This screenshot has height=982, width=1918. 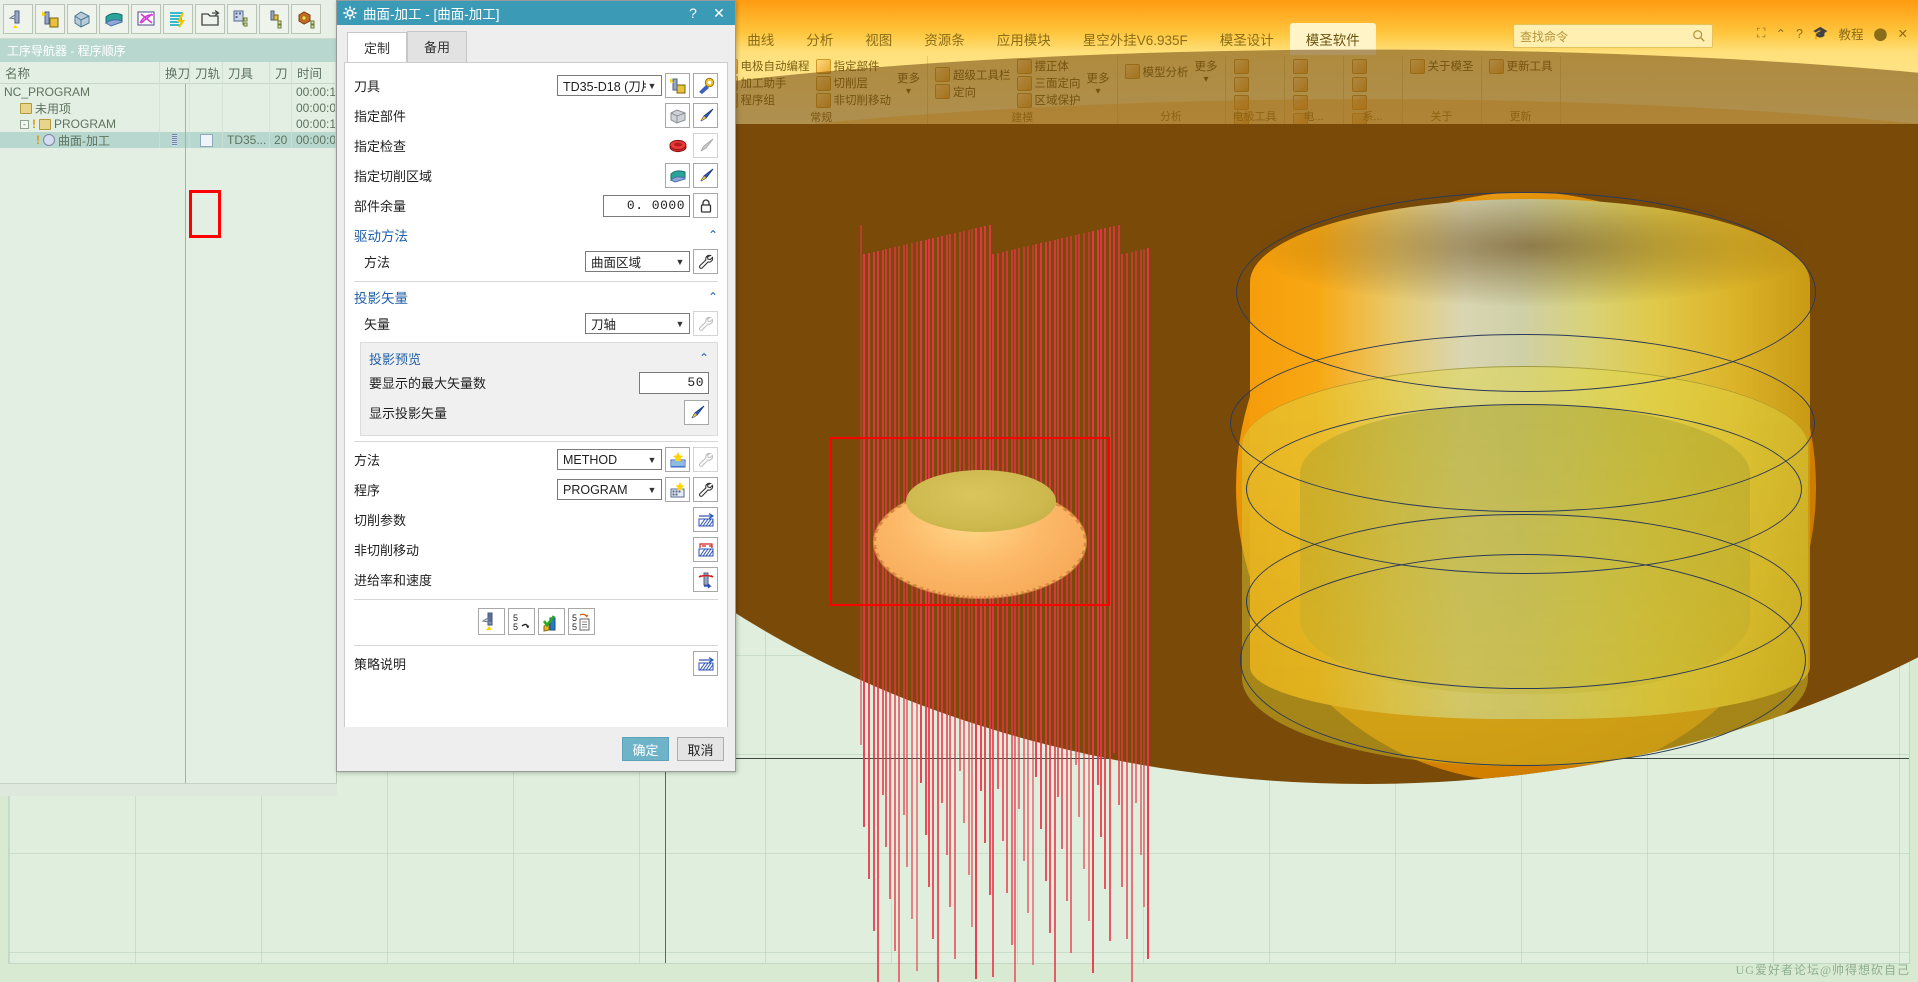 I want to click on ribbon-item: 关于模圣, so click(x=1441, y=66).